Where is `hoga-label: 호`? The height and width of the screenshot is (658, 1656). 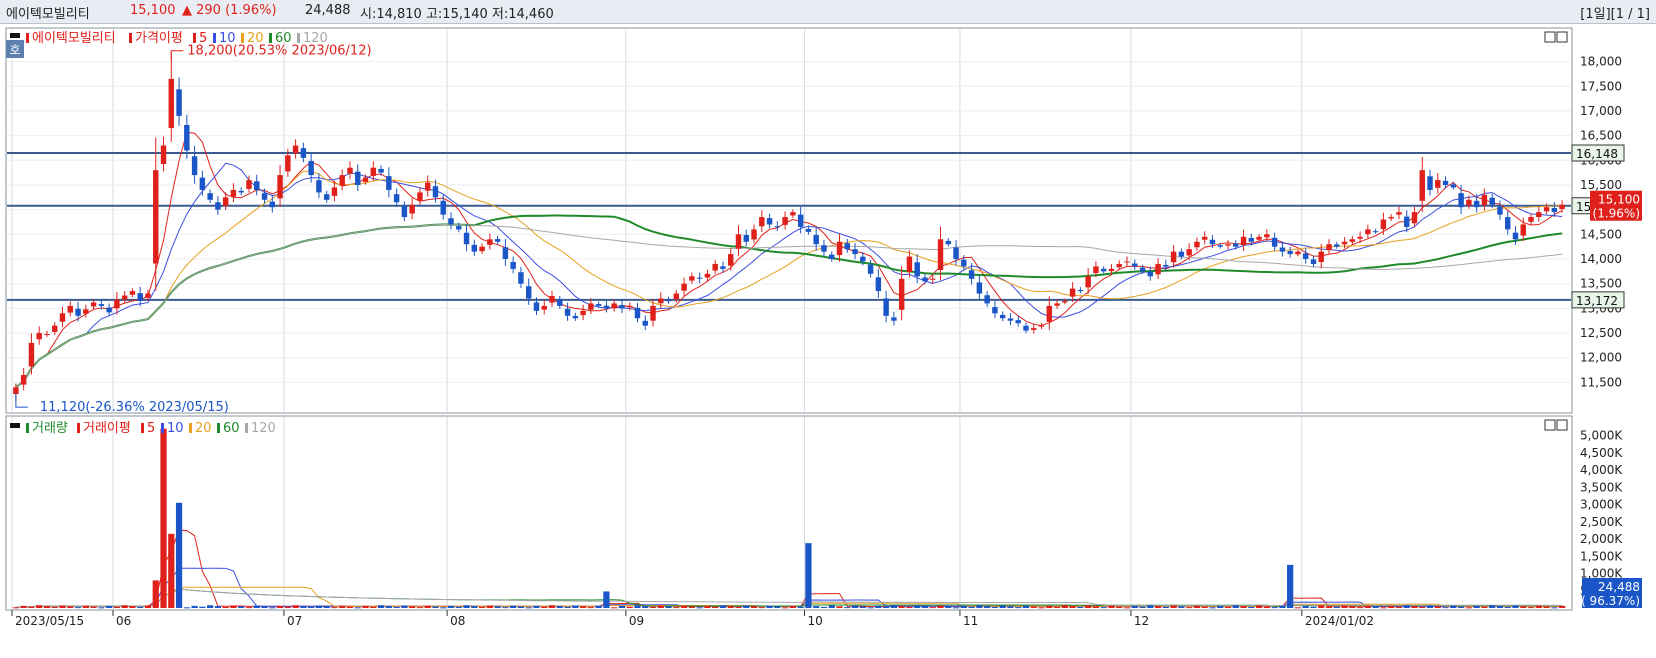
hoga-label: 호 is located at coordinates (14, 50).